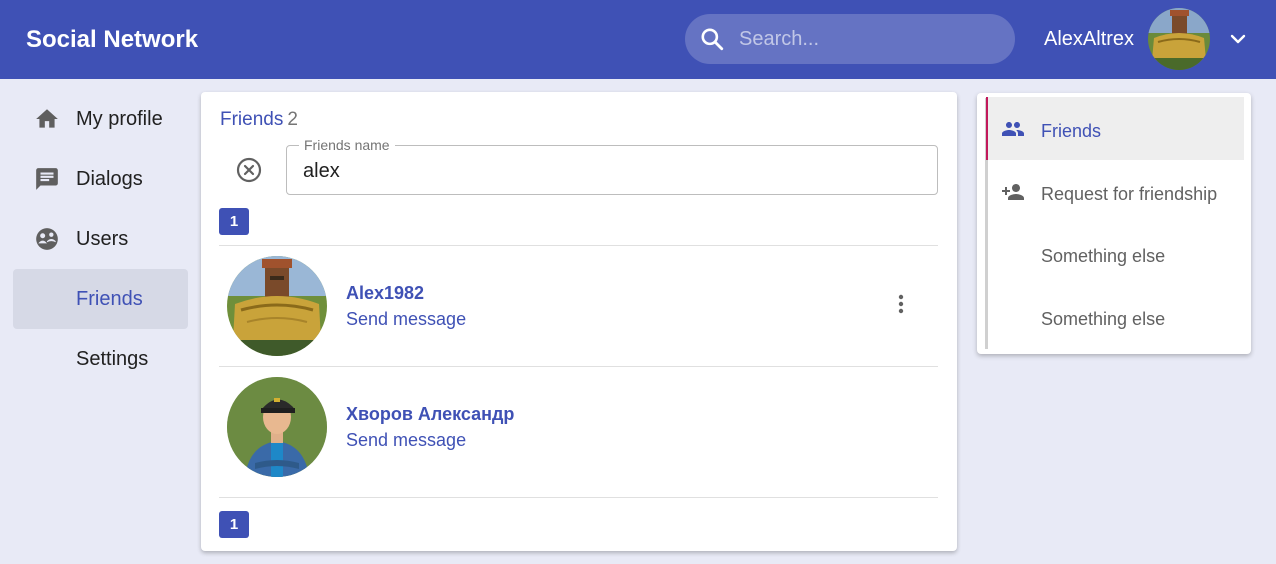 Image resolution: width=1276 pixels, height=564 pixels. I want to click on username: AlexAltrex, so click(1089, 39).